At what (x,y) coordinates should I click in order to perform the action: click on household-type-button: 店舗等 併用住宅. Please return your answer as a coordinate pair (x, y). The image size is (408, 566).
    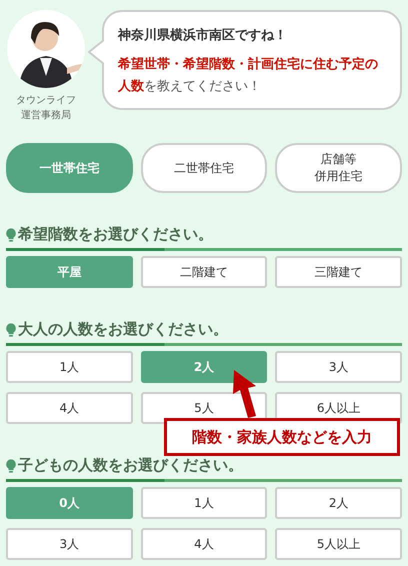
    Looking at the image, I should click on (338, 168).